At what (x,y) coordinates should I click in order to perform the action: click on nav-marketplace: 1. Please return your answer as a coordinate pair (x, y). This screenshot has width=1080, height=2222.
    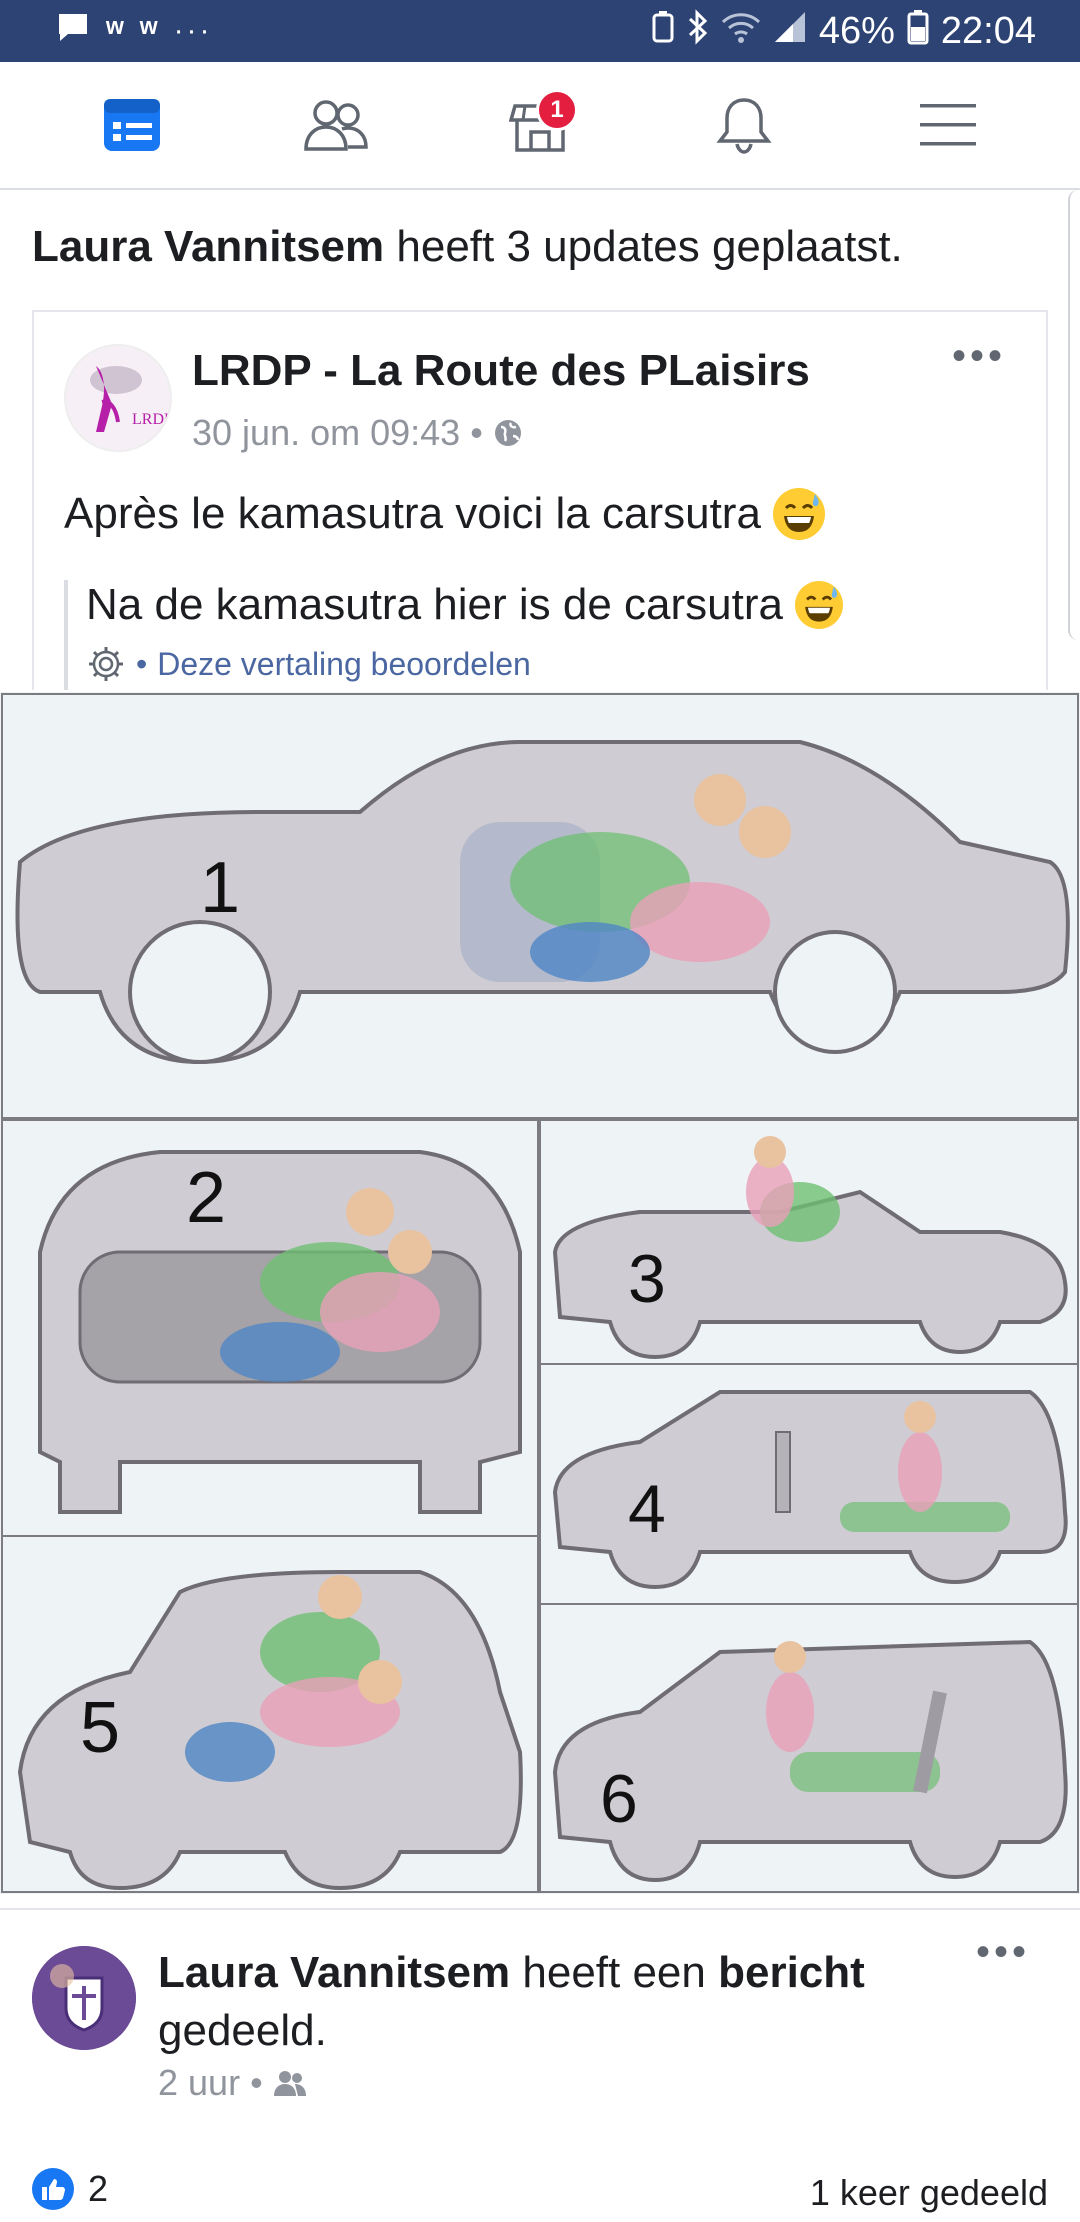
    Looking at the image, I should click on (540, 125).